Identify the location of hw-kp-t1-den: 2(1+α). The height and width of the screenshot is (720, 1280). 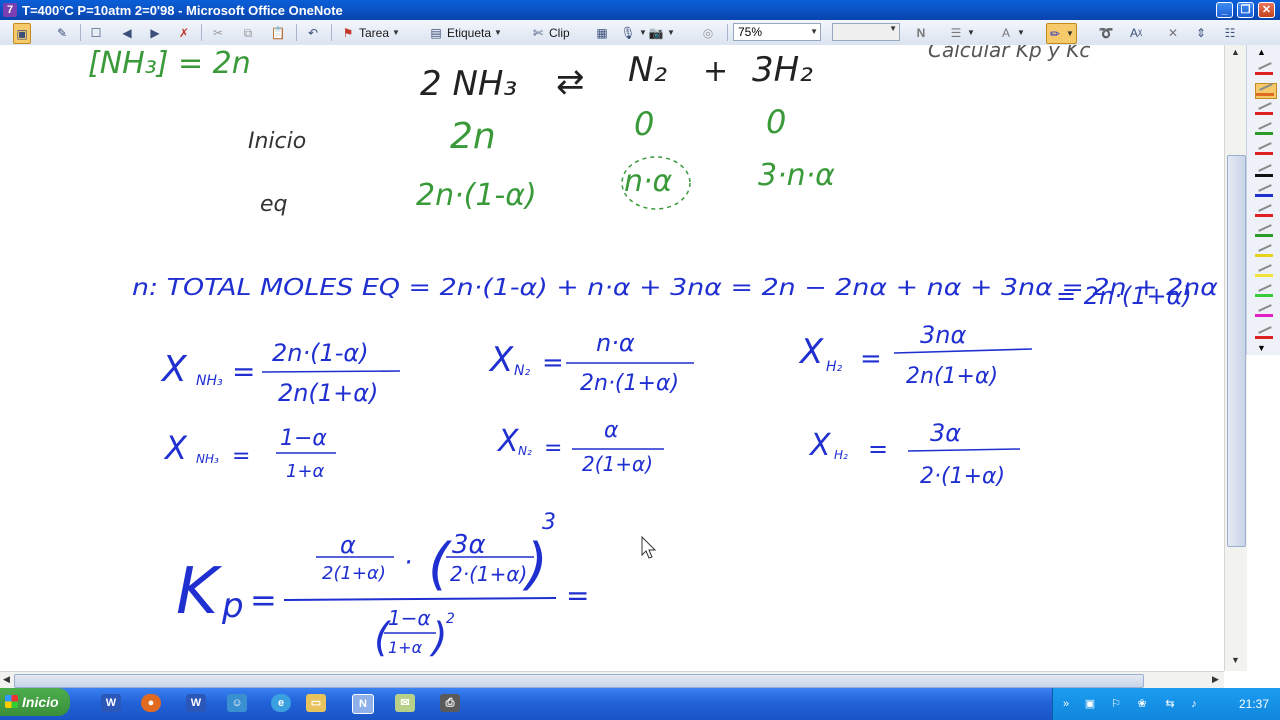
(354, 573).